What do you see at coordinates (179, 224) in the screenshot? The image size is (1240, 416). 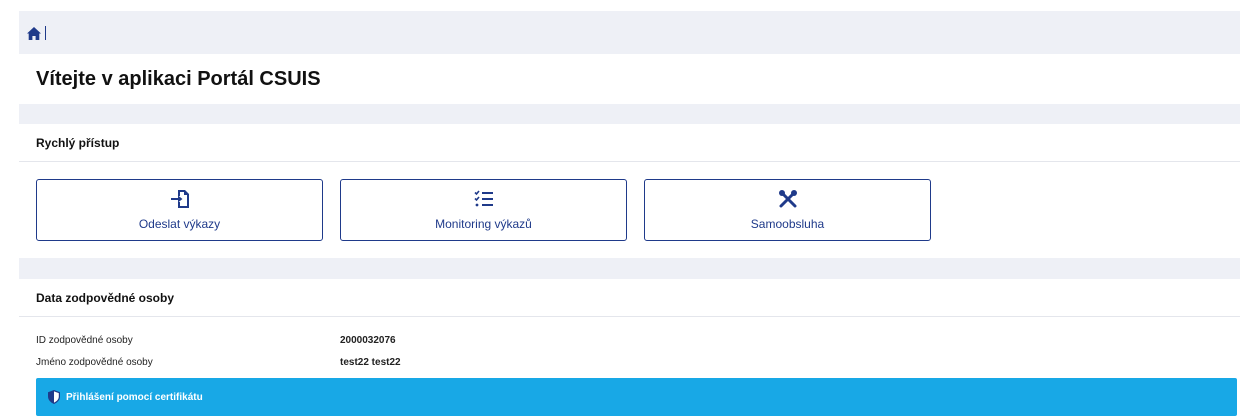 I see `send-reports-label: Odeslat výkazy` at bounding box center [179, 224].